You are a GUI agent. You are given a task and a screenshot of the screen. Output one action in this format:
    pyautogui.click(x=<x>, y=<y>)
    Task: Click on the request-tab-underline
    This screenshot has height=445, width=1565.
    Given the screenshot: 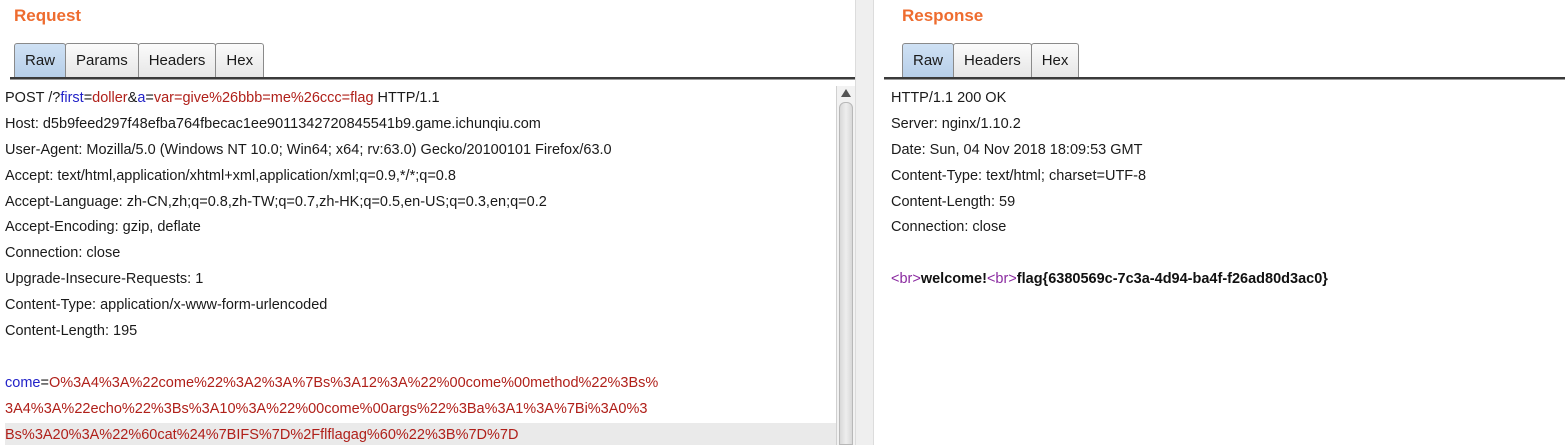 What is the action you would take?
    pyautogui.click(x=432, y=78)
    